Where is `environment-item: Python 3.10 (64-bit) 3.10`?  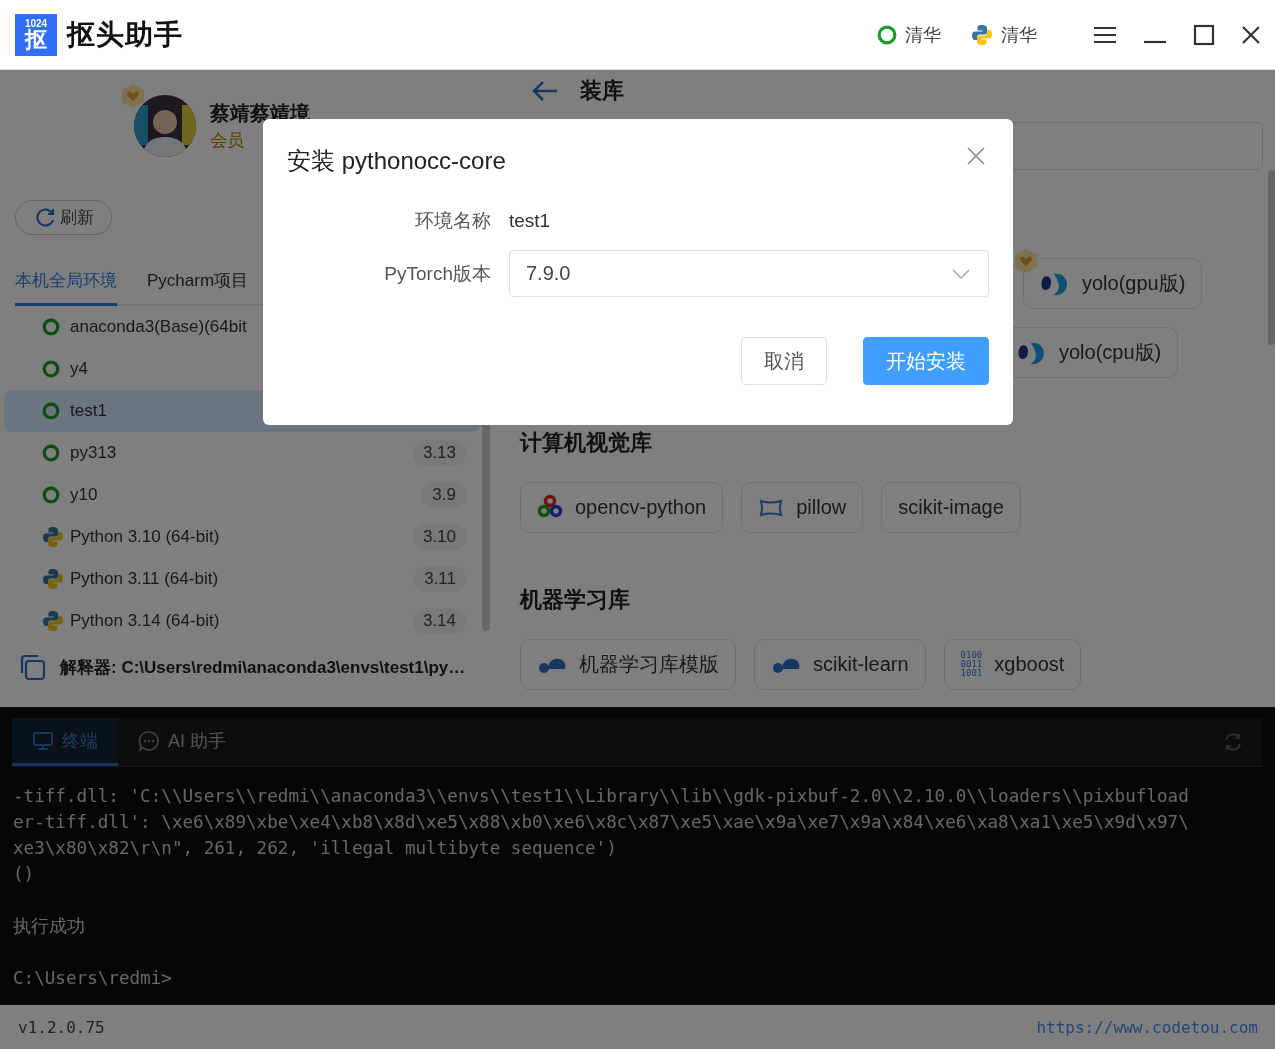 environment-item: Python 3.10 (64-bit) 3.10 is located at coordinates (242, 537).